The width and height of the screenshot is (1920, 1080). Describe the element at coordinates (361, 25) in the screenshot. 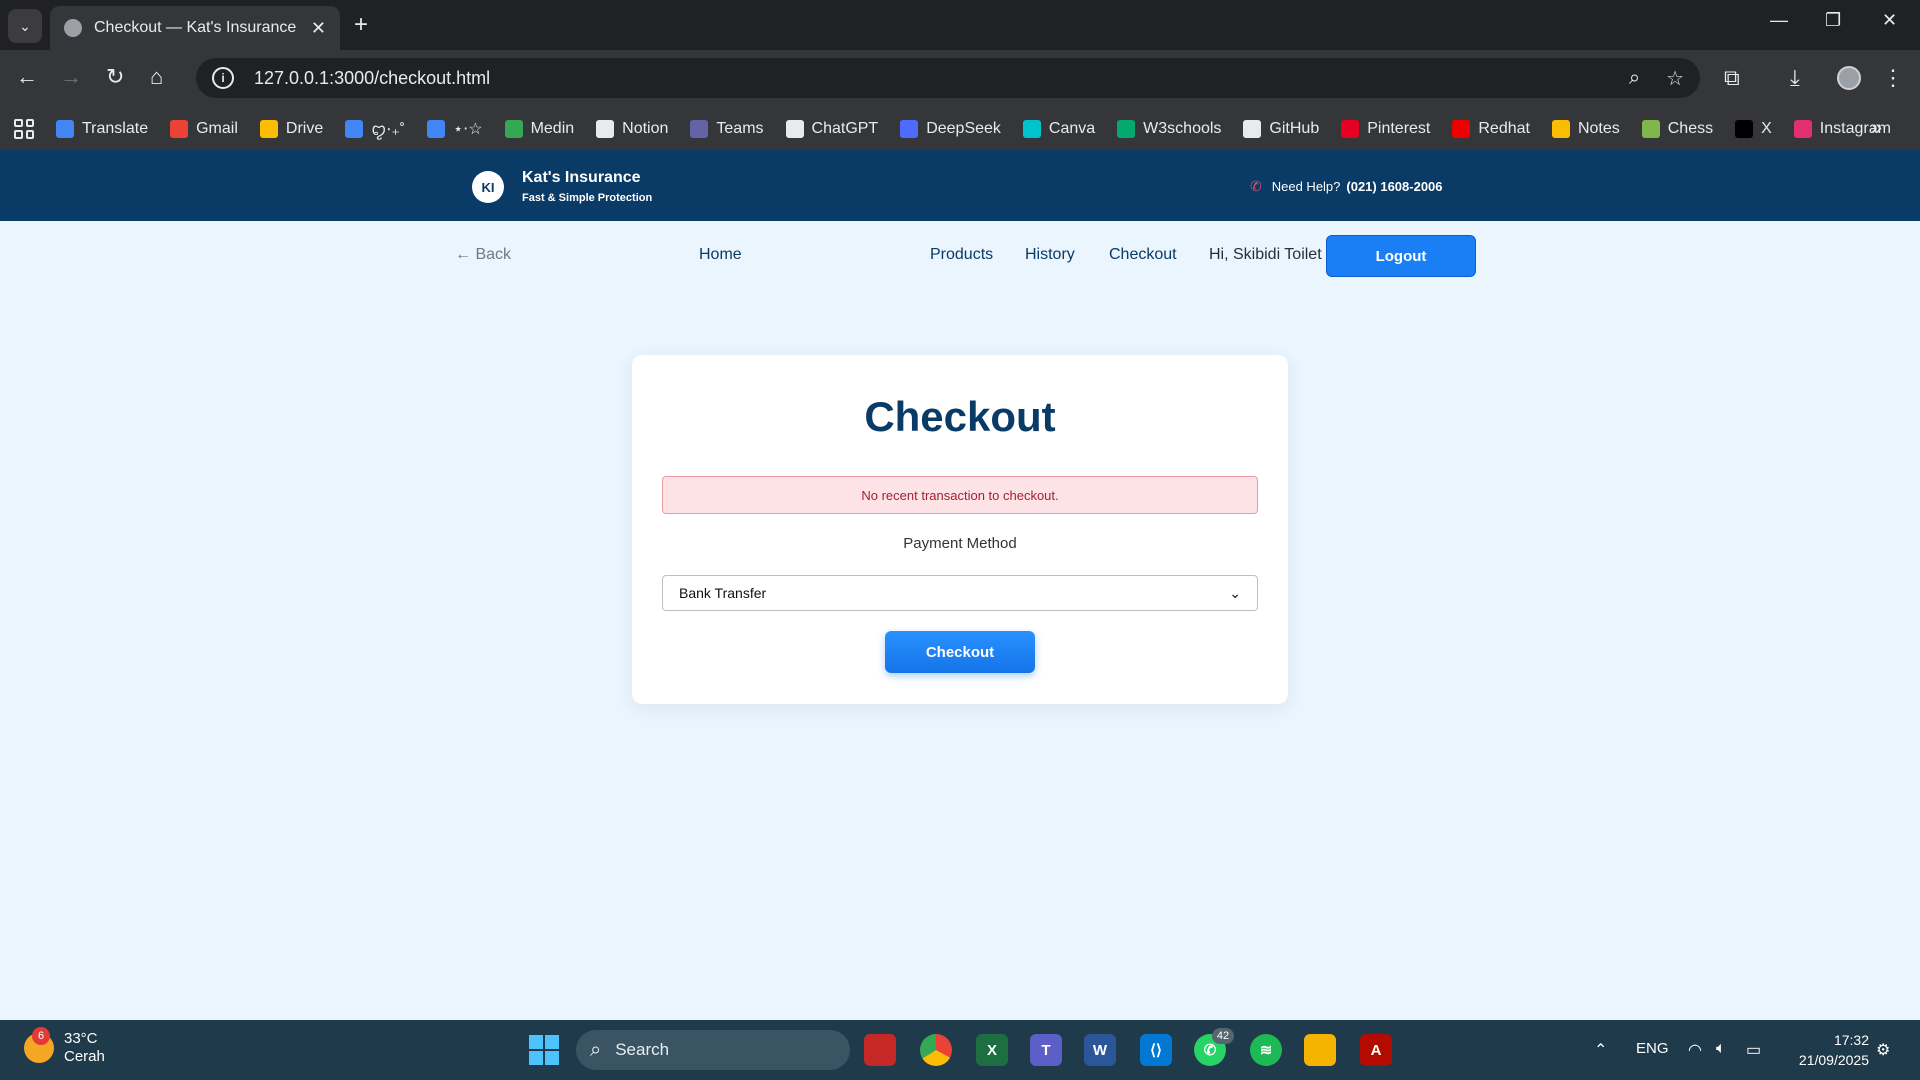

I see `new-tab-button: +` at that location.